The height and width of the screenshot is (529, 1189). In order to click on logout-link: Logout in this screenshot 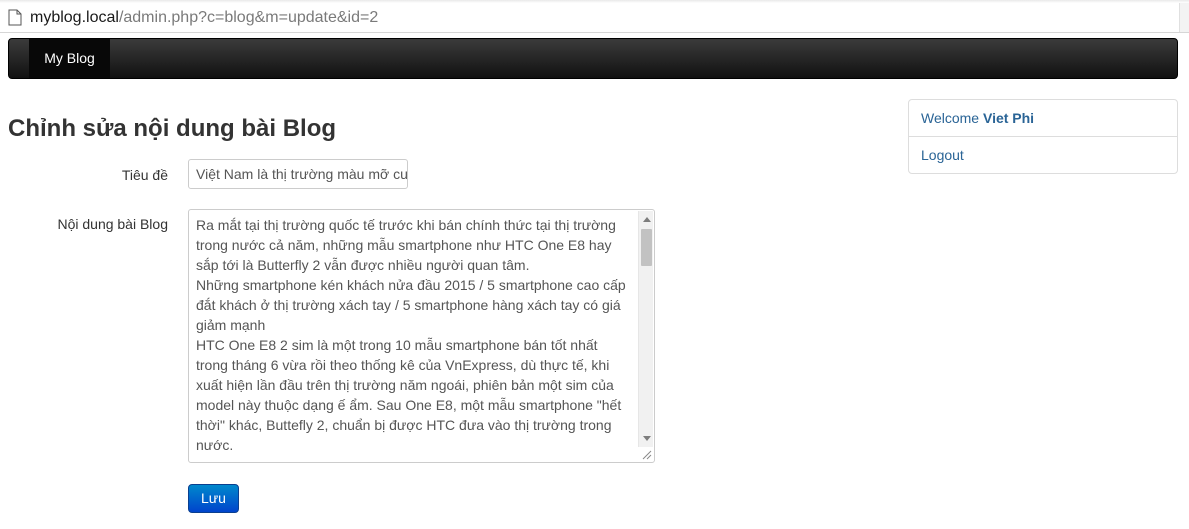, I will do `click(1043, 155)`.